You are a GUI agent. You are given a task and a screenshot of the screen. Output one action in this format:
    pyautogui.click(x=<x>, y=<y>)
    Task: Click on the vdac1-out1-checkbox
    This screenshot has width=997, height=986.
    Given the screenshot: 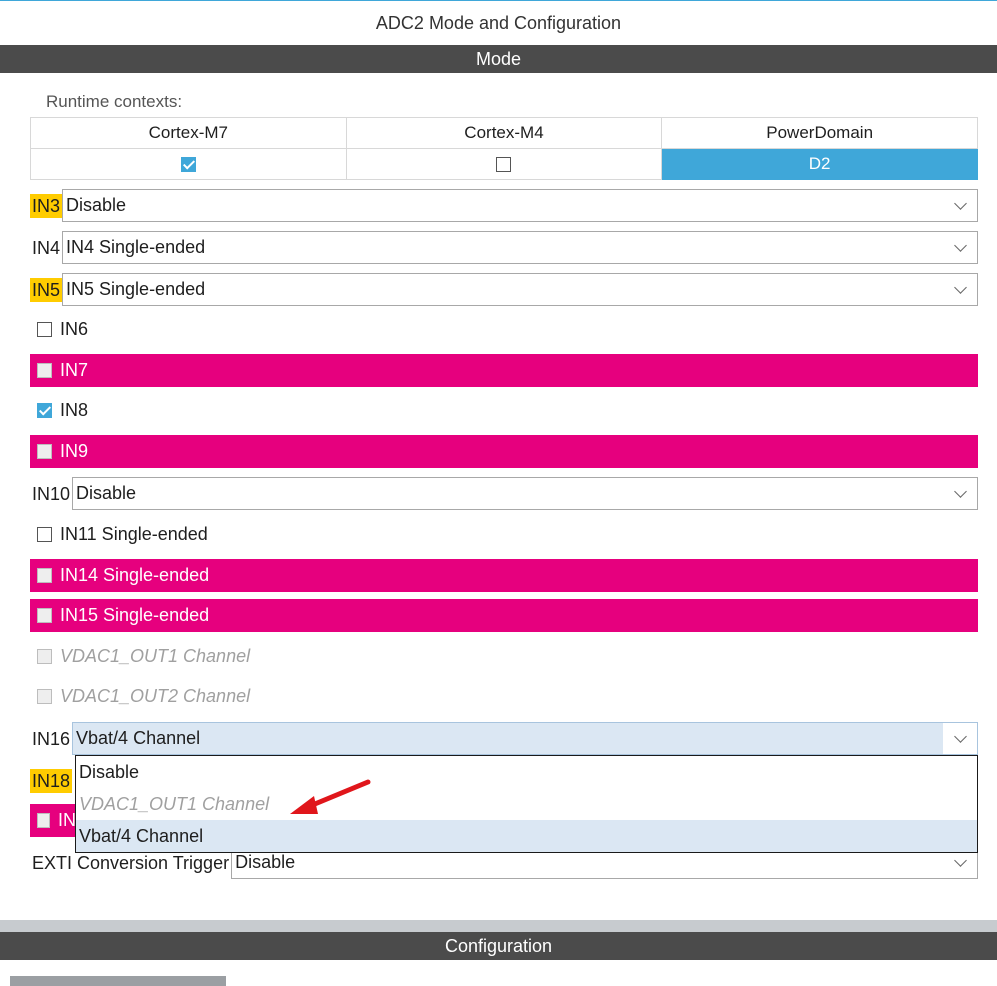 What is the action you would take?
    pyautogui.click(x=44, y=656)
    